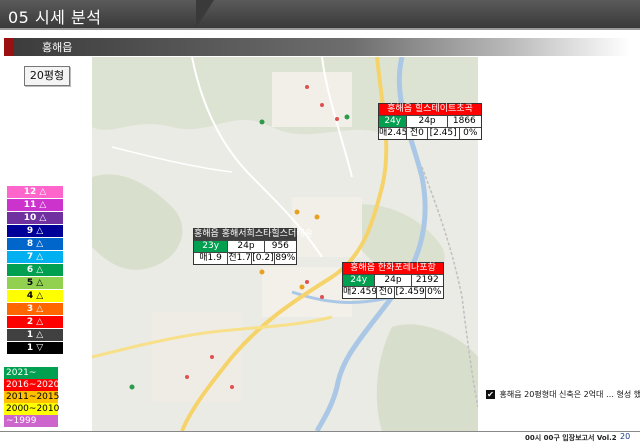  I want to click on card-jeonse-price: 전1.7, so click(240, 258).